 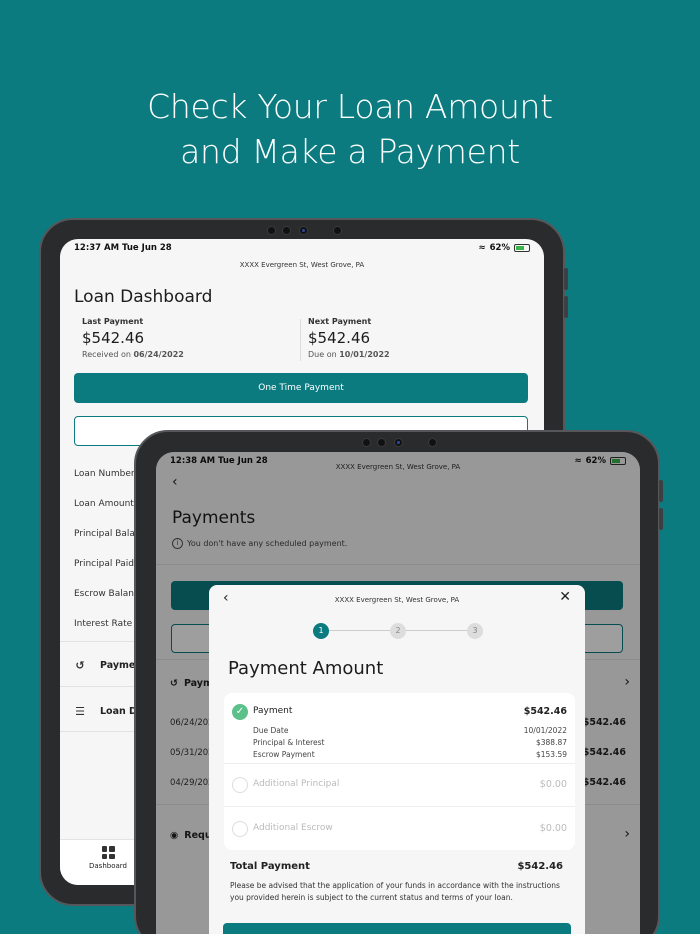 I want to click on additional-principal-label: Additional Principal, so click(x=296, y=784).